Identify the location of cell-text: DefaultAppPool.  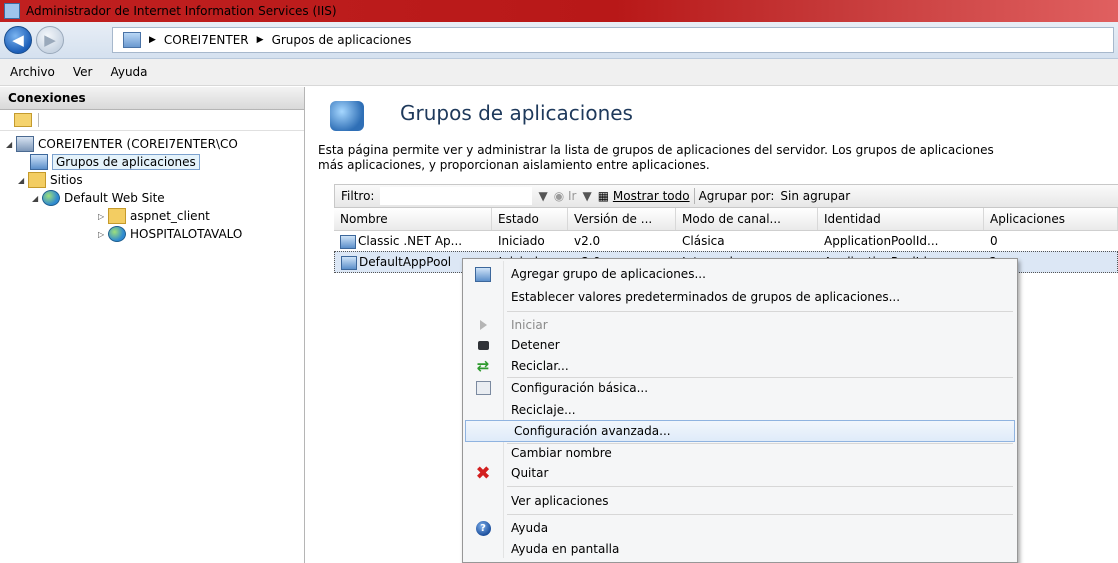
(405, 262).